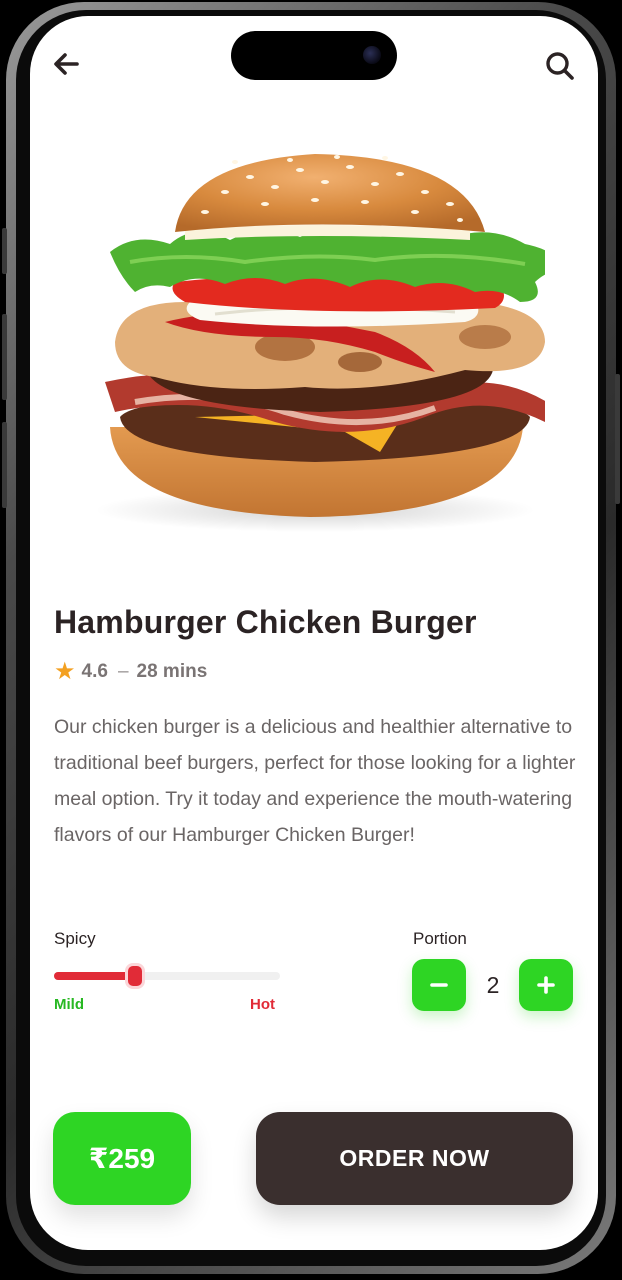  I want to click on back-button, so click(66, 64).